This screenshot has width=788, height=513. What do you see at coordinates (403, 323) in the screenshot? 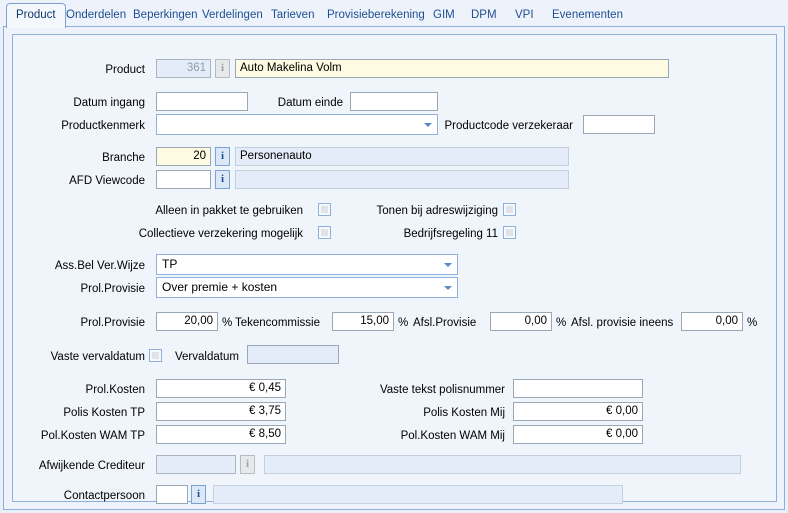
I see `tekencommissie-unit: %` at bounding box center [403, 323].